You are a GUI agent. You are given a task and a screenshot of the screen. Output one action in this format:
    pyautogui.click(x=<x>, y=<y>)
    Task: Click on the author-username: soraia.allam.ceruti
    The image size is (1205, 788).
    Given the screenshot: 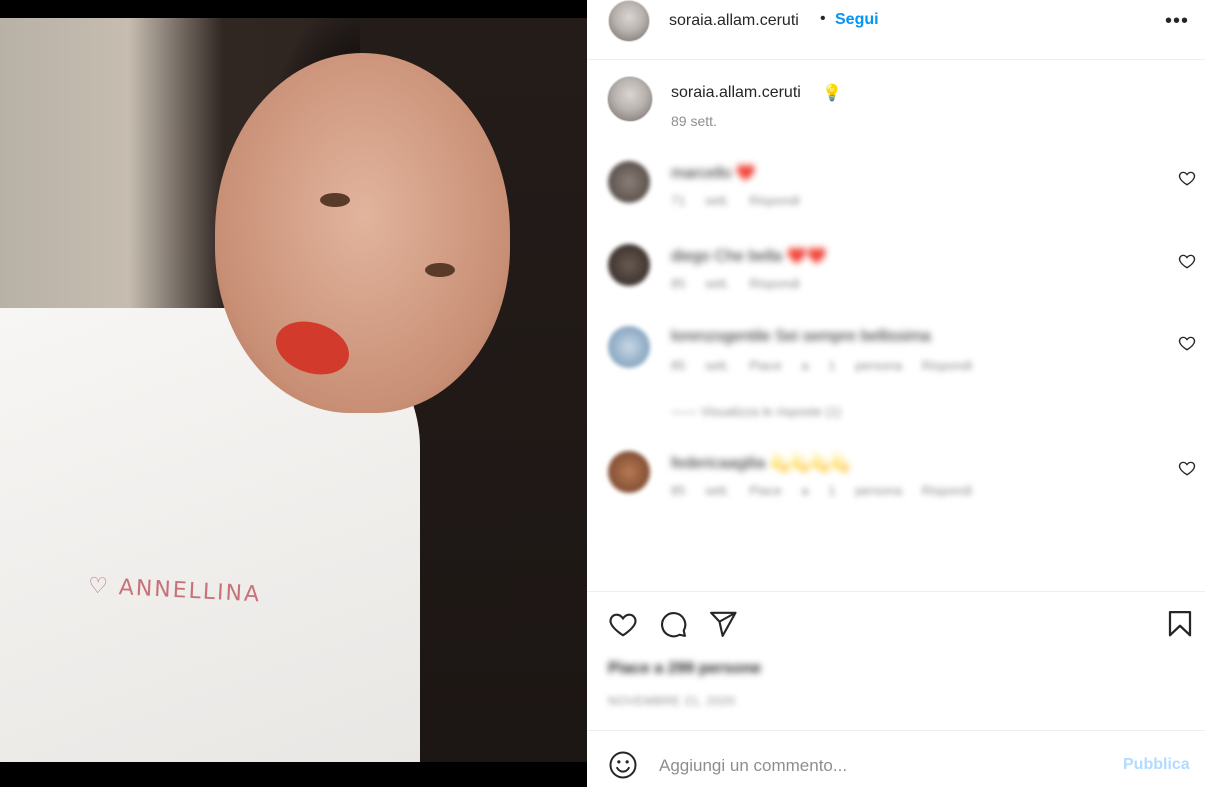 What is the action you would take?
    pyautogui.click(x=734, y=21)
    